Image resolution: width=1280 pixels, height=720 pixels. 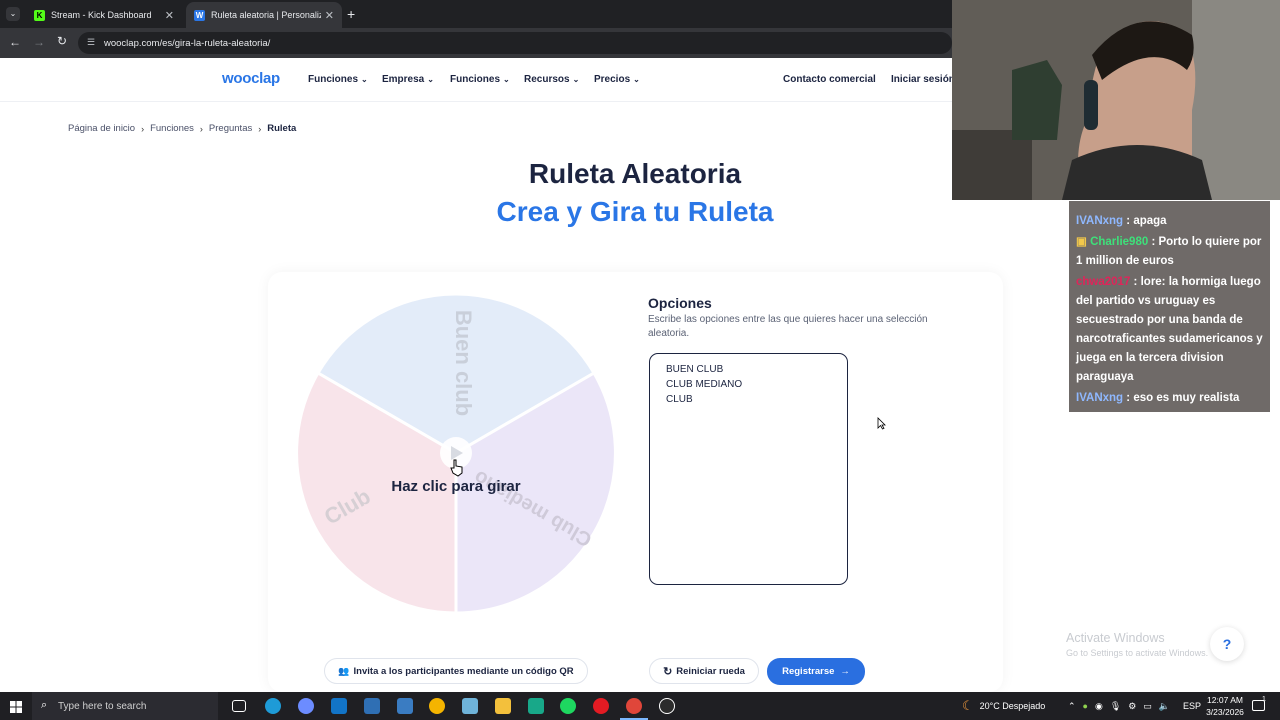 What do you see at coordinates (680, 303) in the screenshot?
I see `options-heading: Opciones` at bounding box center [680, 303].